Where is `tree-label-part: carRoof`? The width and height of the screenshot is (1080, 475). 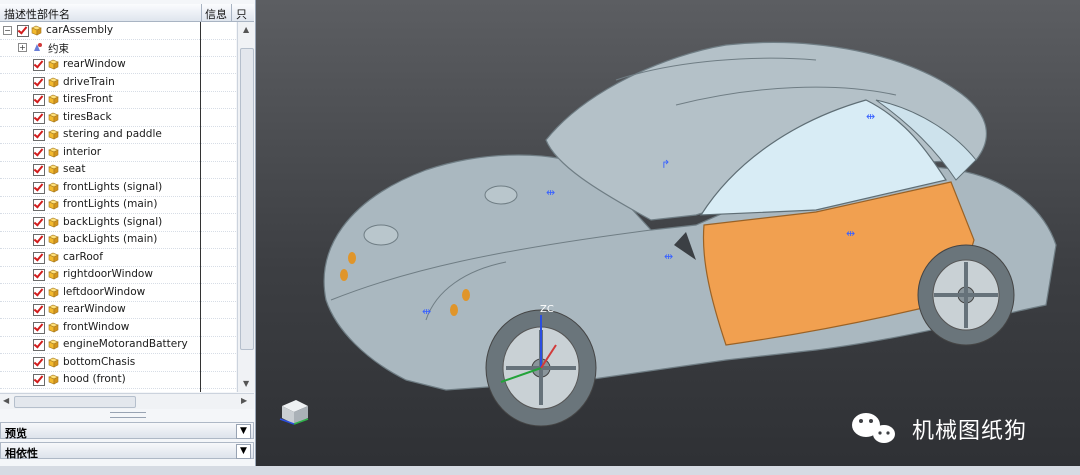 tree-label-part: carRoof is located at coordinates (83, 256).